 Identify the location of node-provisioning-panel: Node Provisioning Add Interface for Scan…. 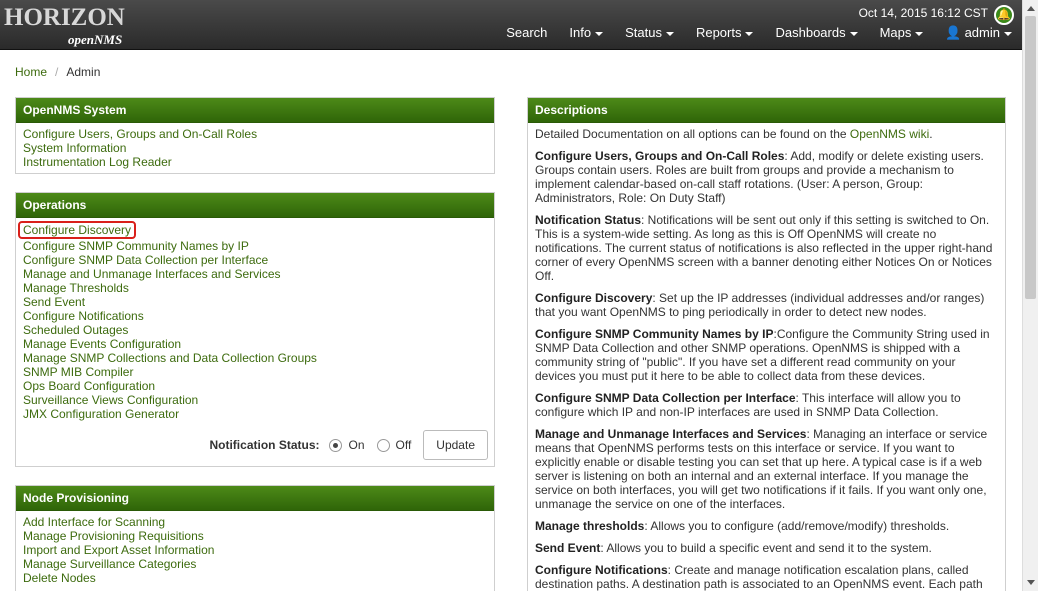
(255, 538).